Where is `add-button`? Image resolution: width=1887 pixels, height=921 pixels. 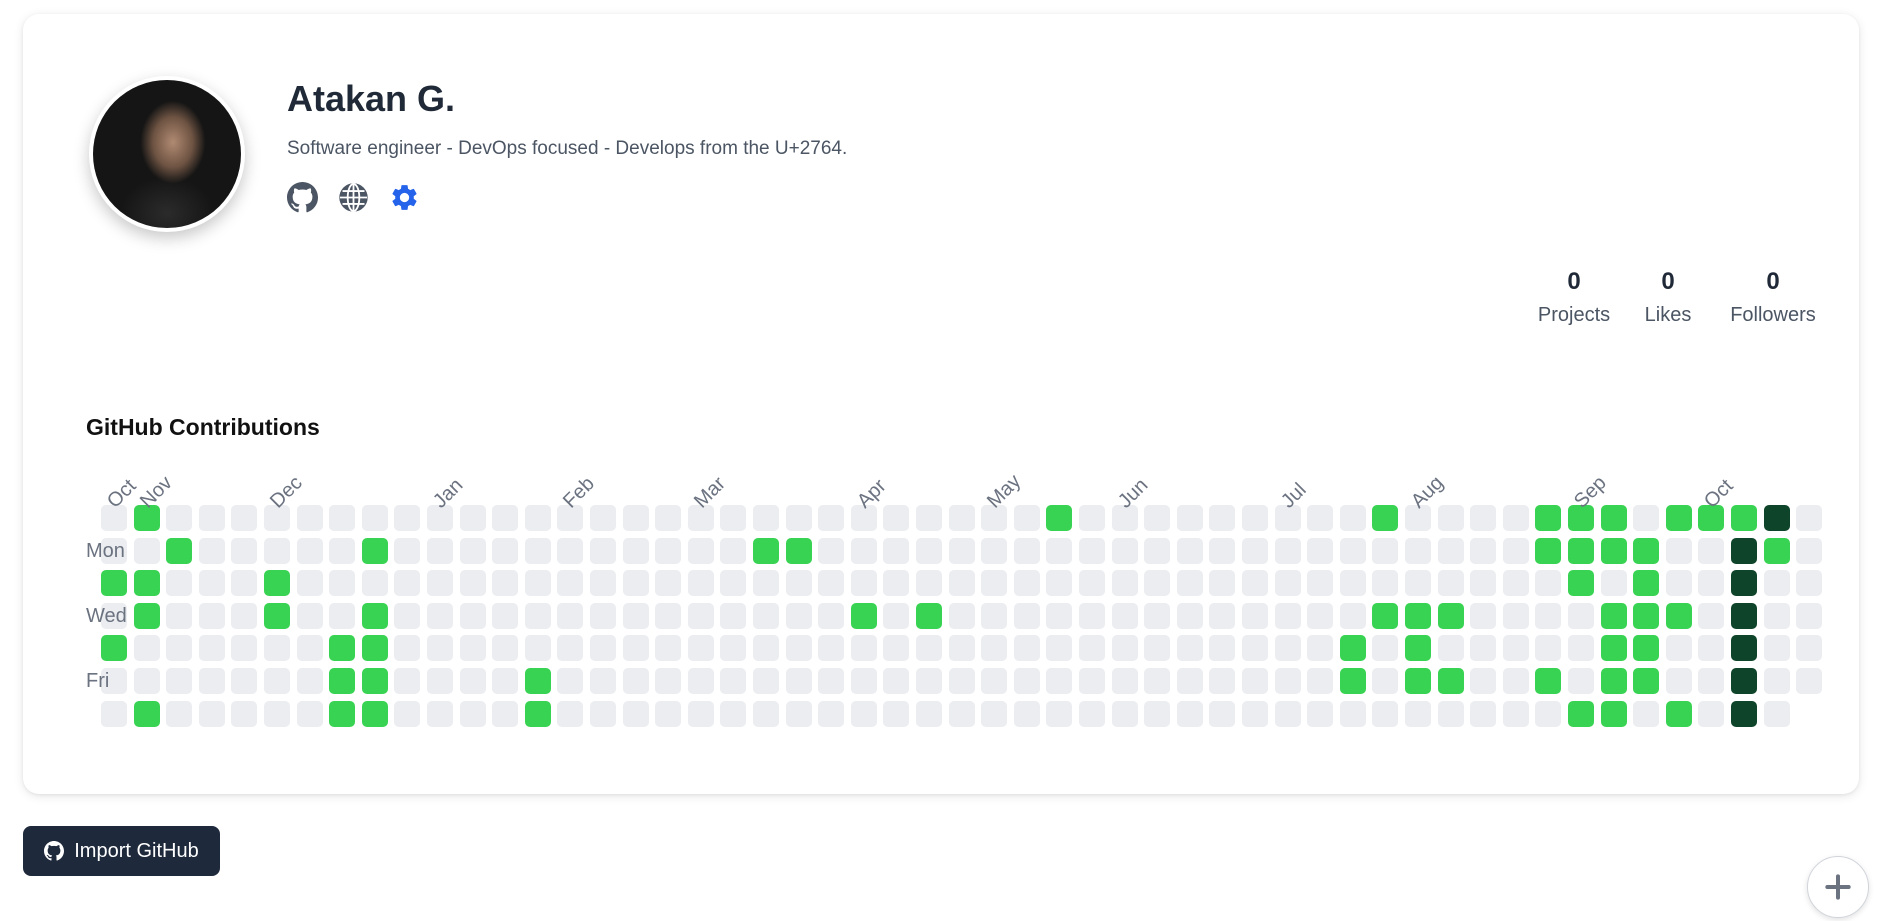 add-button is located at coordinates (1838, 887).